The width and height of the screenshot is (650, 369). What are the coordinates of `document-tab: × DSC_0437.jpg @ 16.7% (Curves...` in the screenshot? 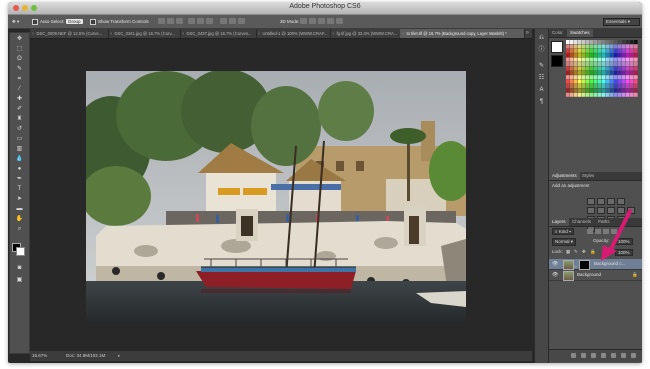 It's located at (218, 33).